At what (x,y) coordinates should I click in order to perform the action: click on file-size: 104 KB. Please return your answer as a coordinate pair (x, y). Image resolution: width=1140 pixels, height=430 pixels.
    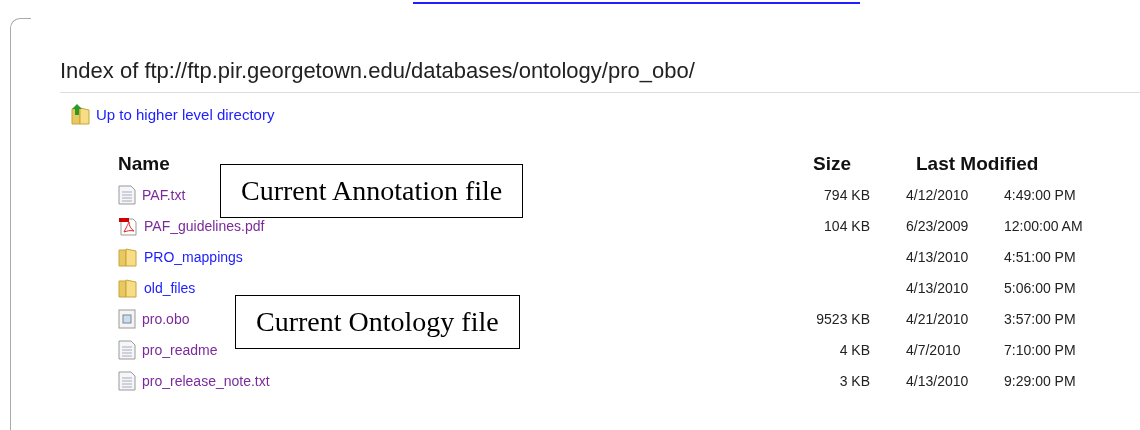
    Looking at the image, I should click on (847, 225).